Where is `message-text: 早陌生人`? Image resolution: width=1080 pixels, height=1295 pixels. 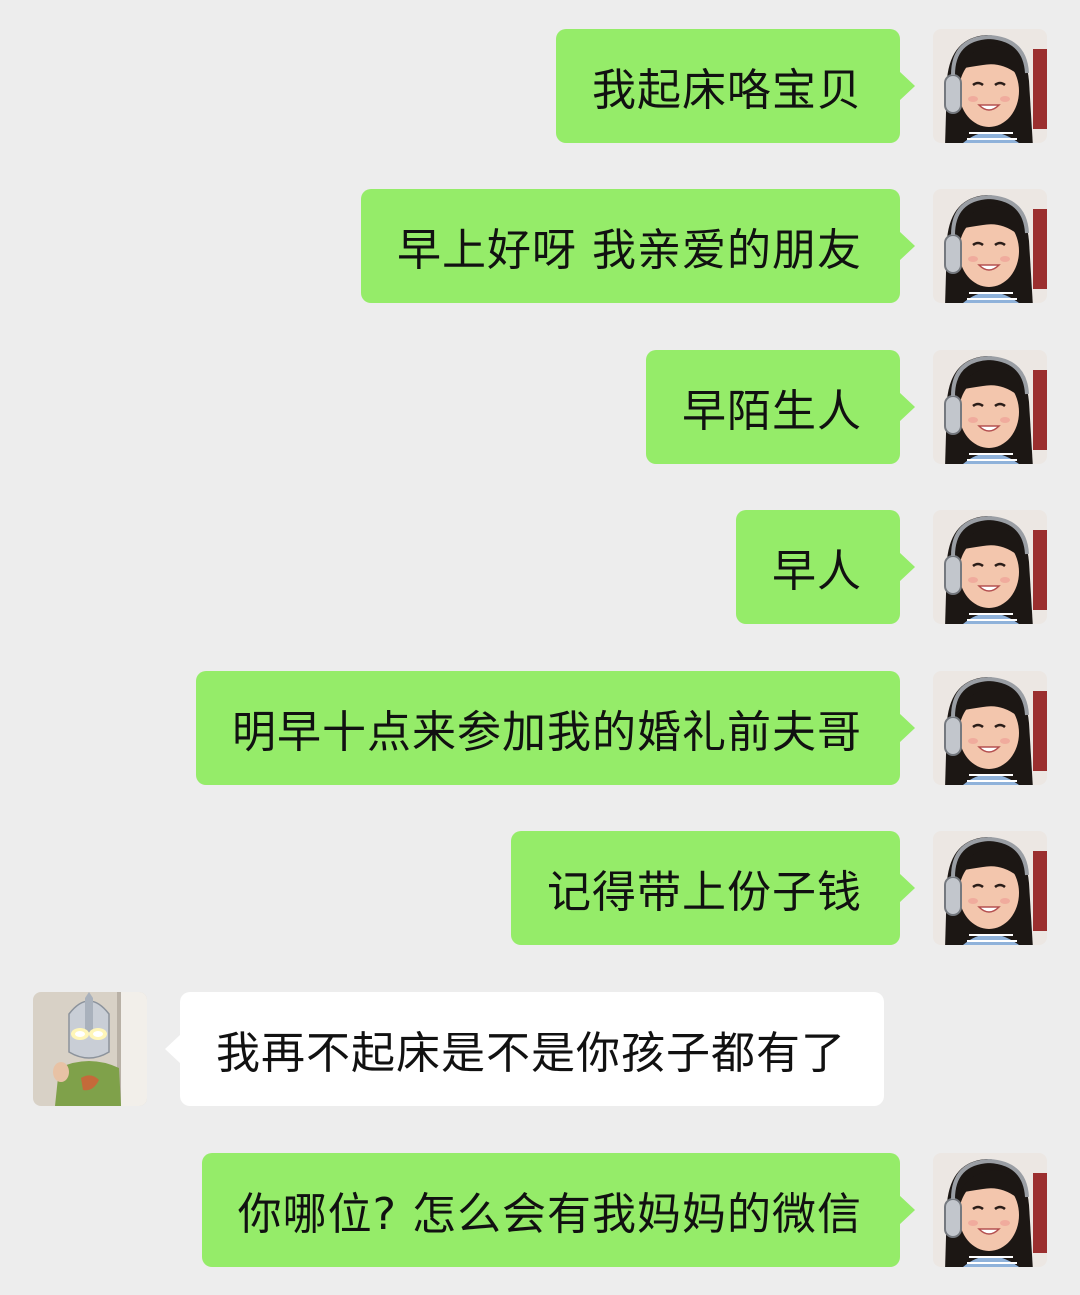
message-text: 早陌生人 is located at coordinates (772, 411).